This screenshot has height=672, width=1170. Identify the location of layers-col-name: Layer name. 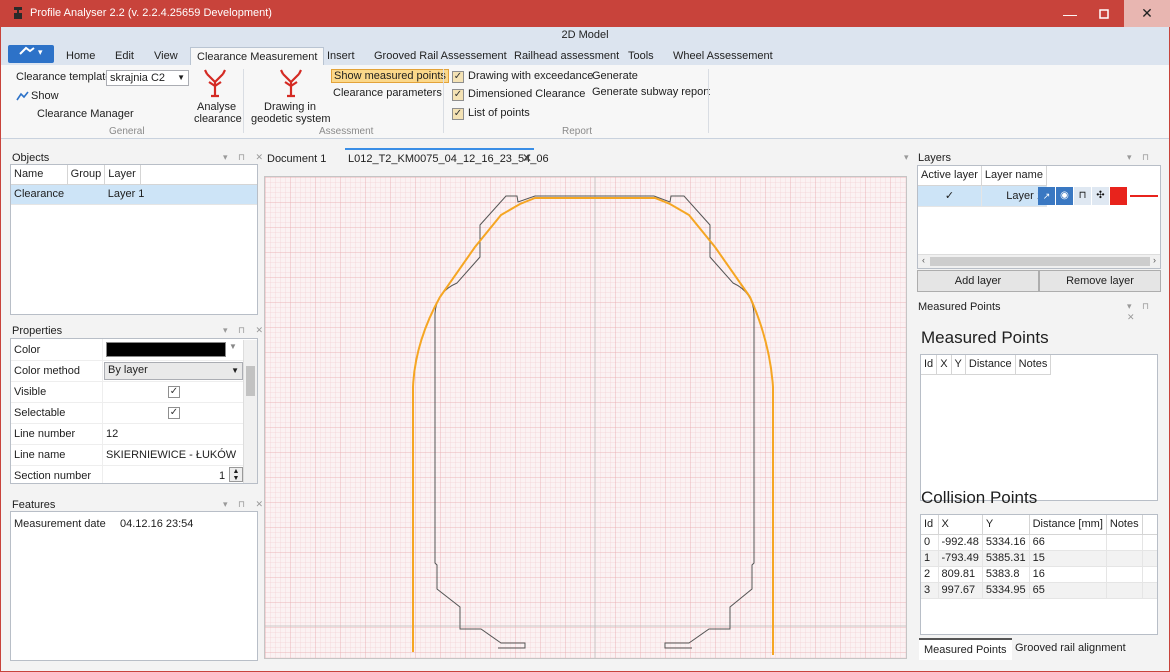
(1014, 176).